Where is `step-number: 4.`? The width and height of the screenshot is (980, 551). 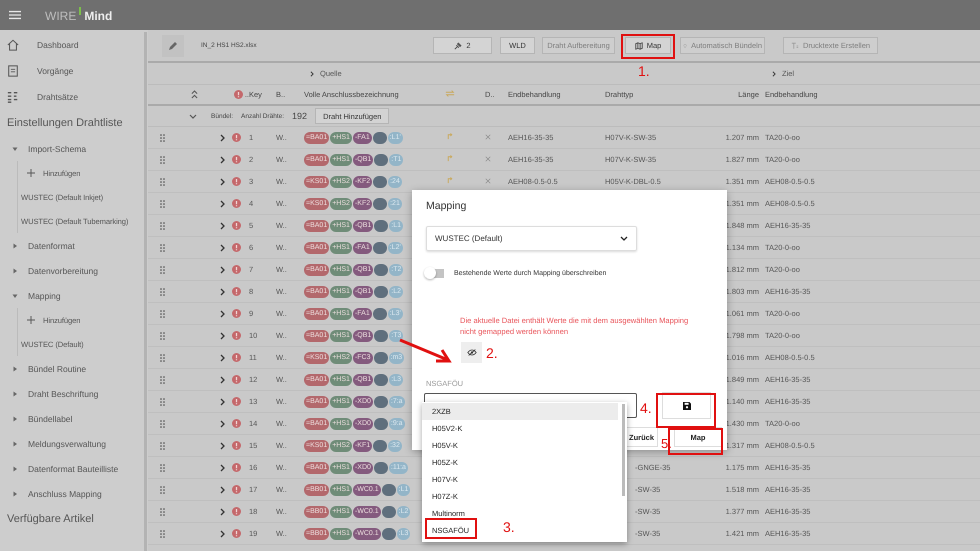
step-number: 4. is located at coordinates (646, 408).